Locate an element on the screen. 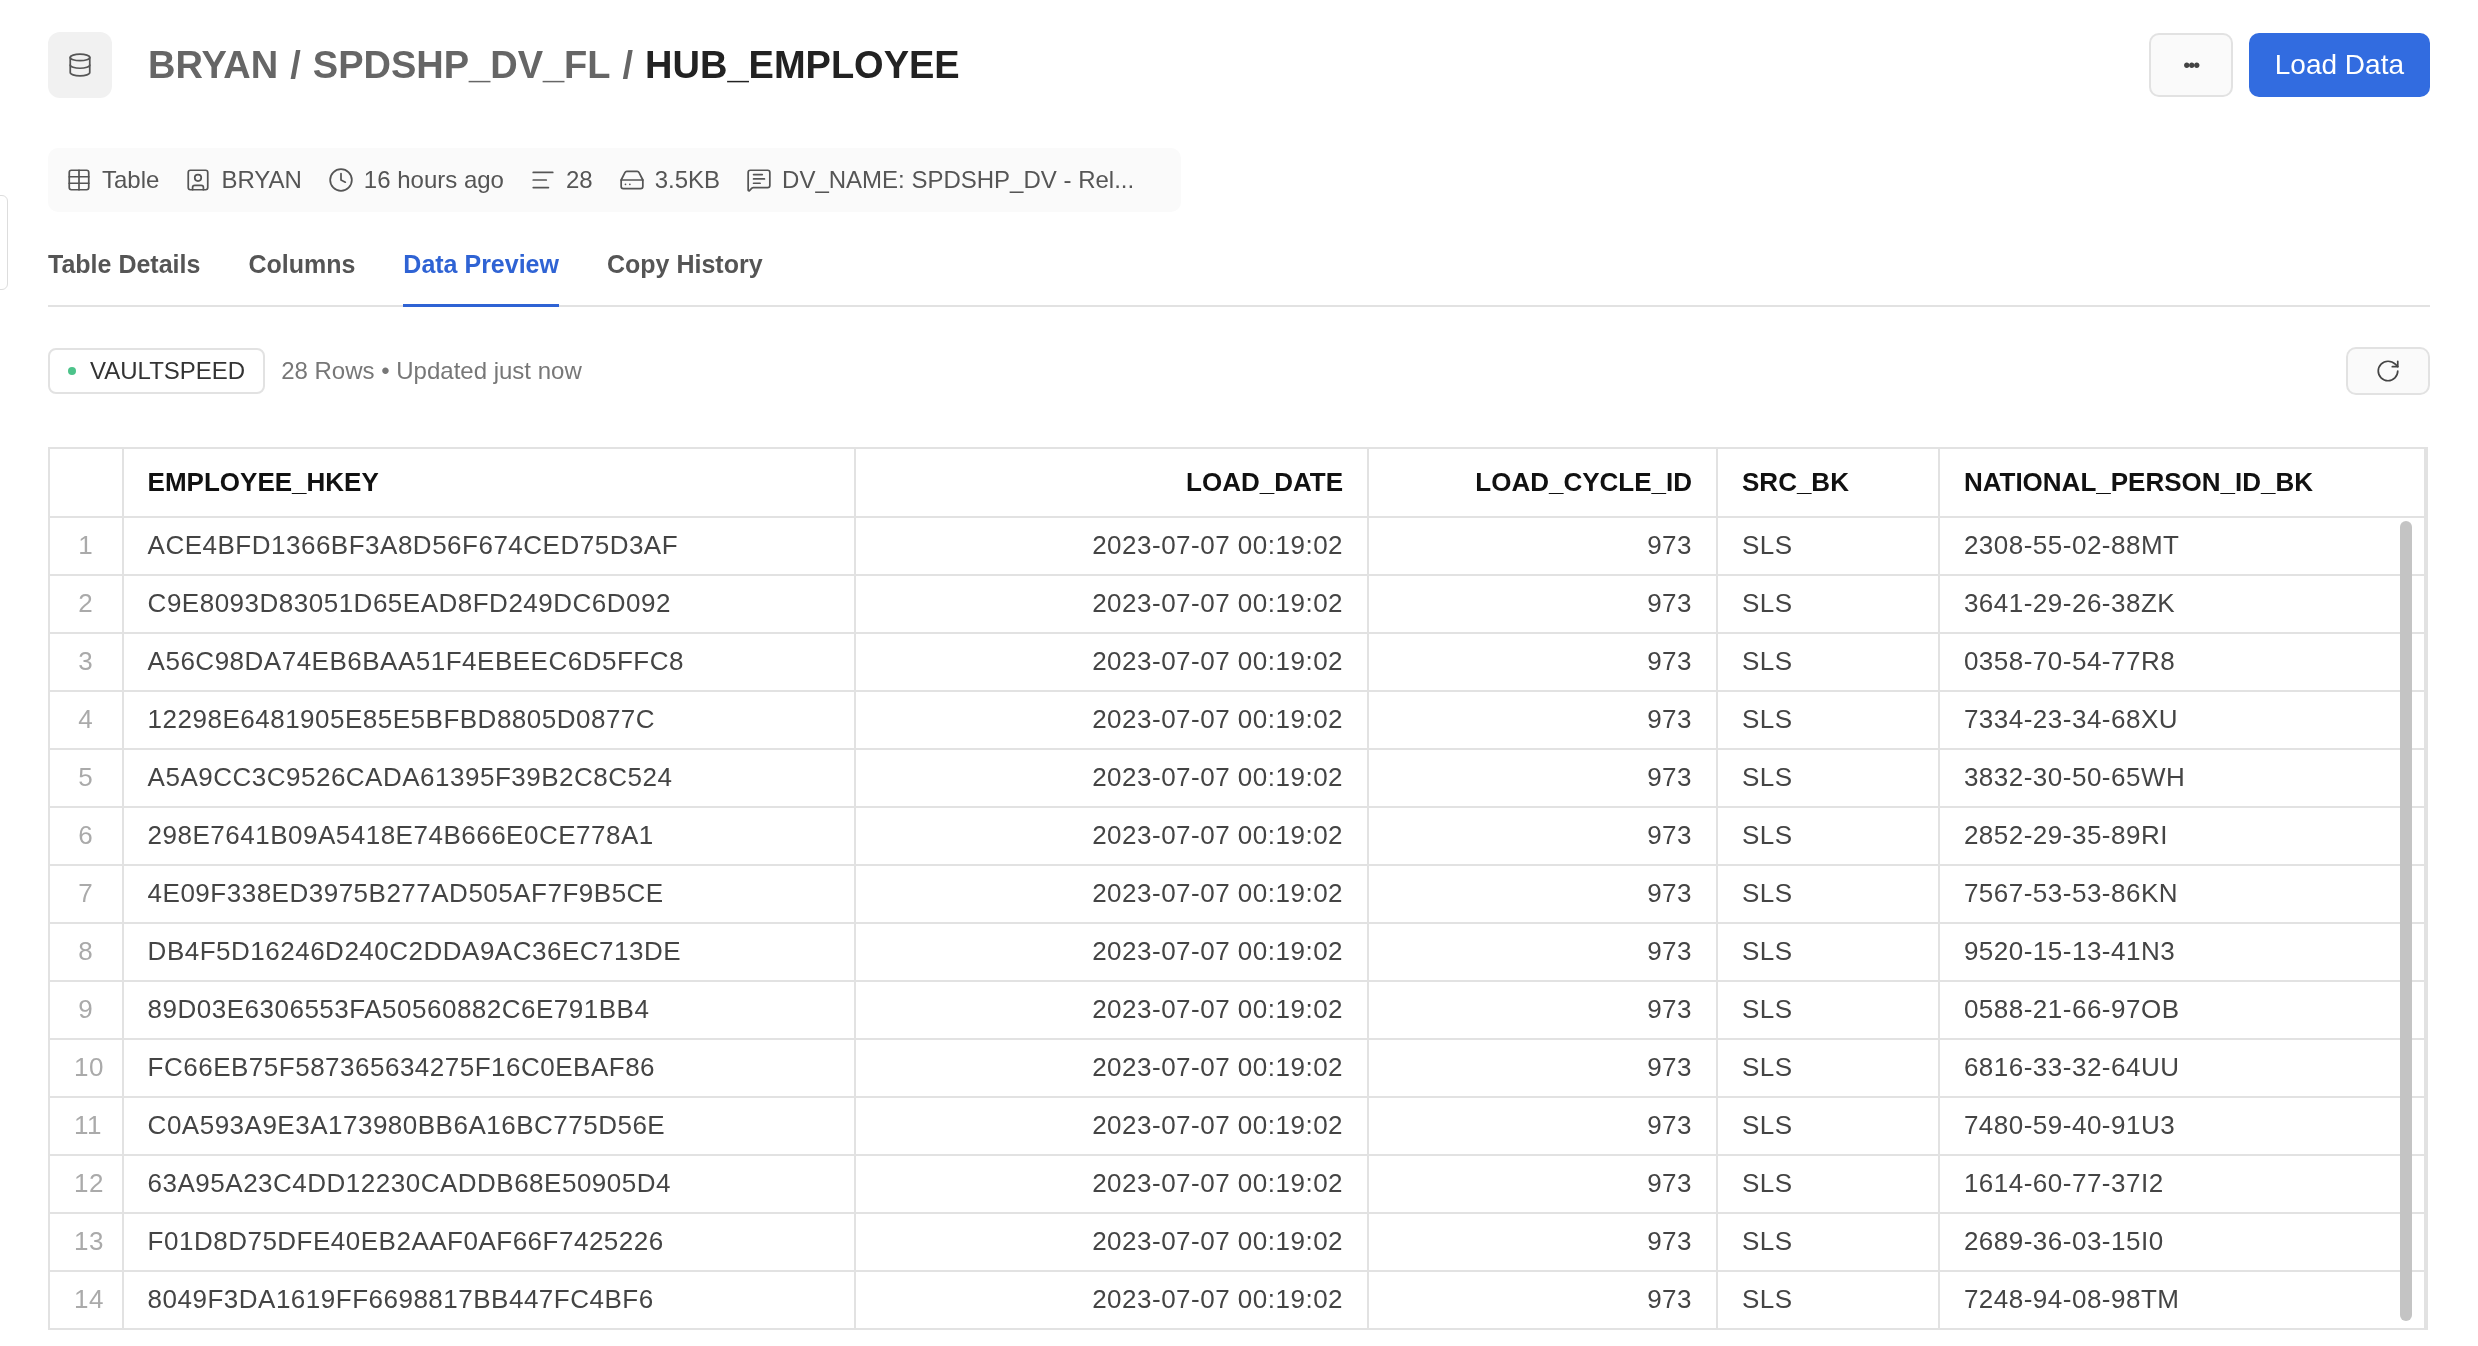 The height and width of the screenshot is (1346, 2478). table-cell: 12298E6481905E85E5BFBD8805D0877C is located at coordinates (488, 719).